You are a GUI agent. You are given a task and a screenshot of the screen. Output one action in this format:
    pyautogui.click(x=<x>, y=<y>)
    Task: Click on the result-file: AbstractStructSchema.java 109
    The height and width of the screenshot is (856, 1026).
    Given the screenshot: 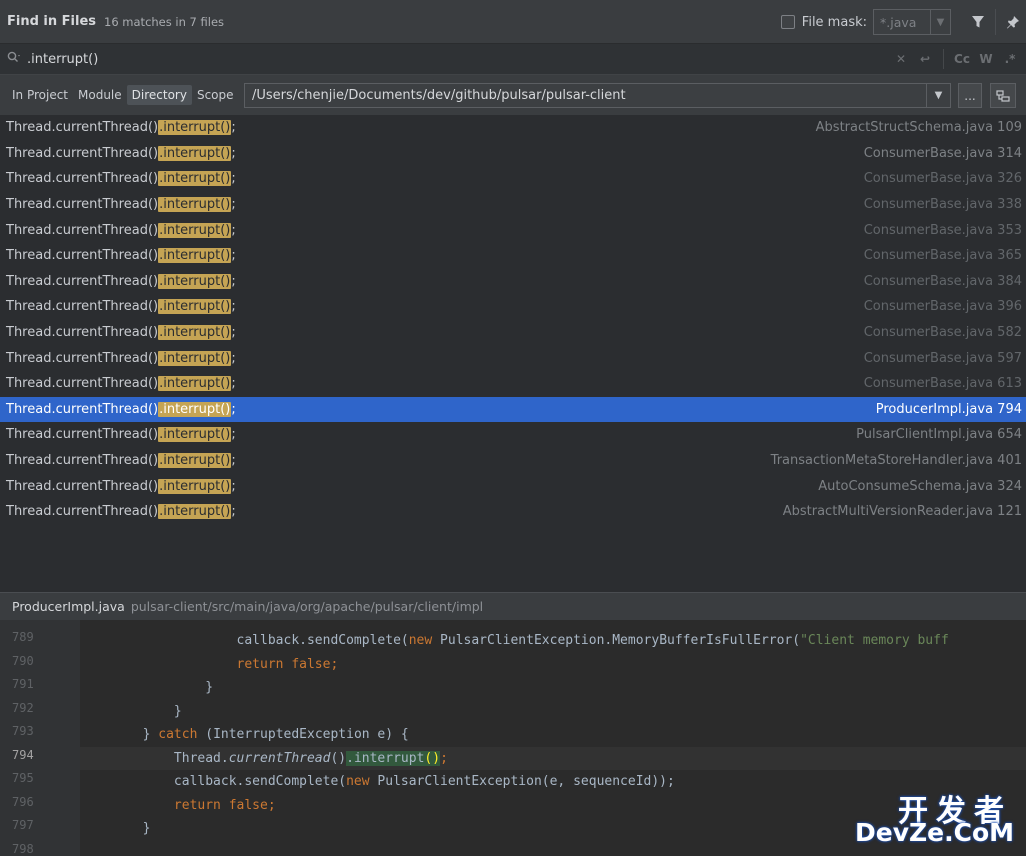 What is the action you would take?
    pyautogui.click(x=918, y=128)
    